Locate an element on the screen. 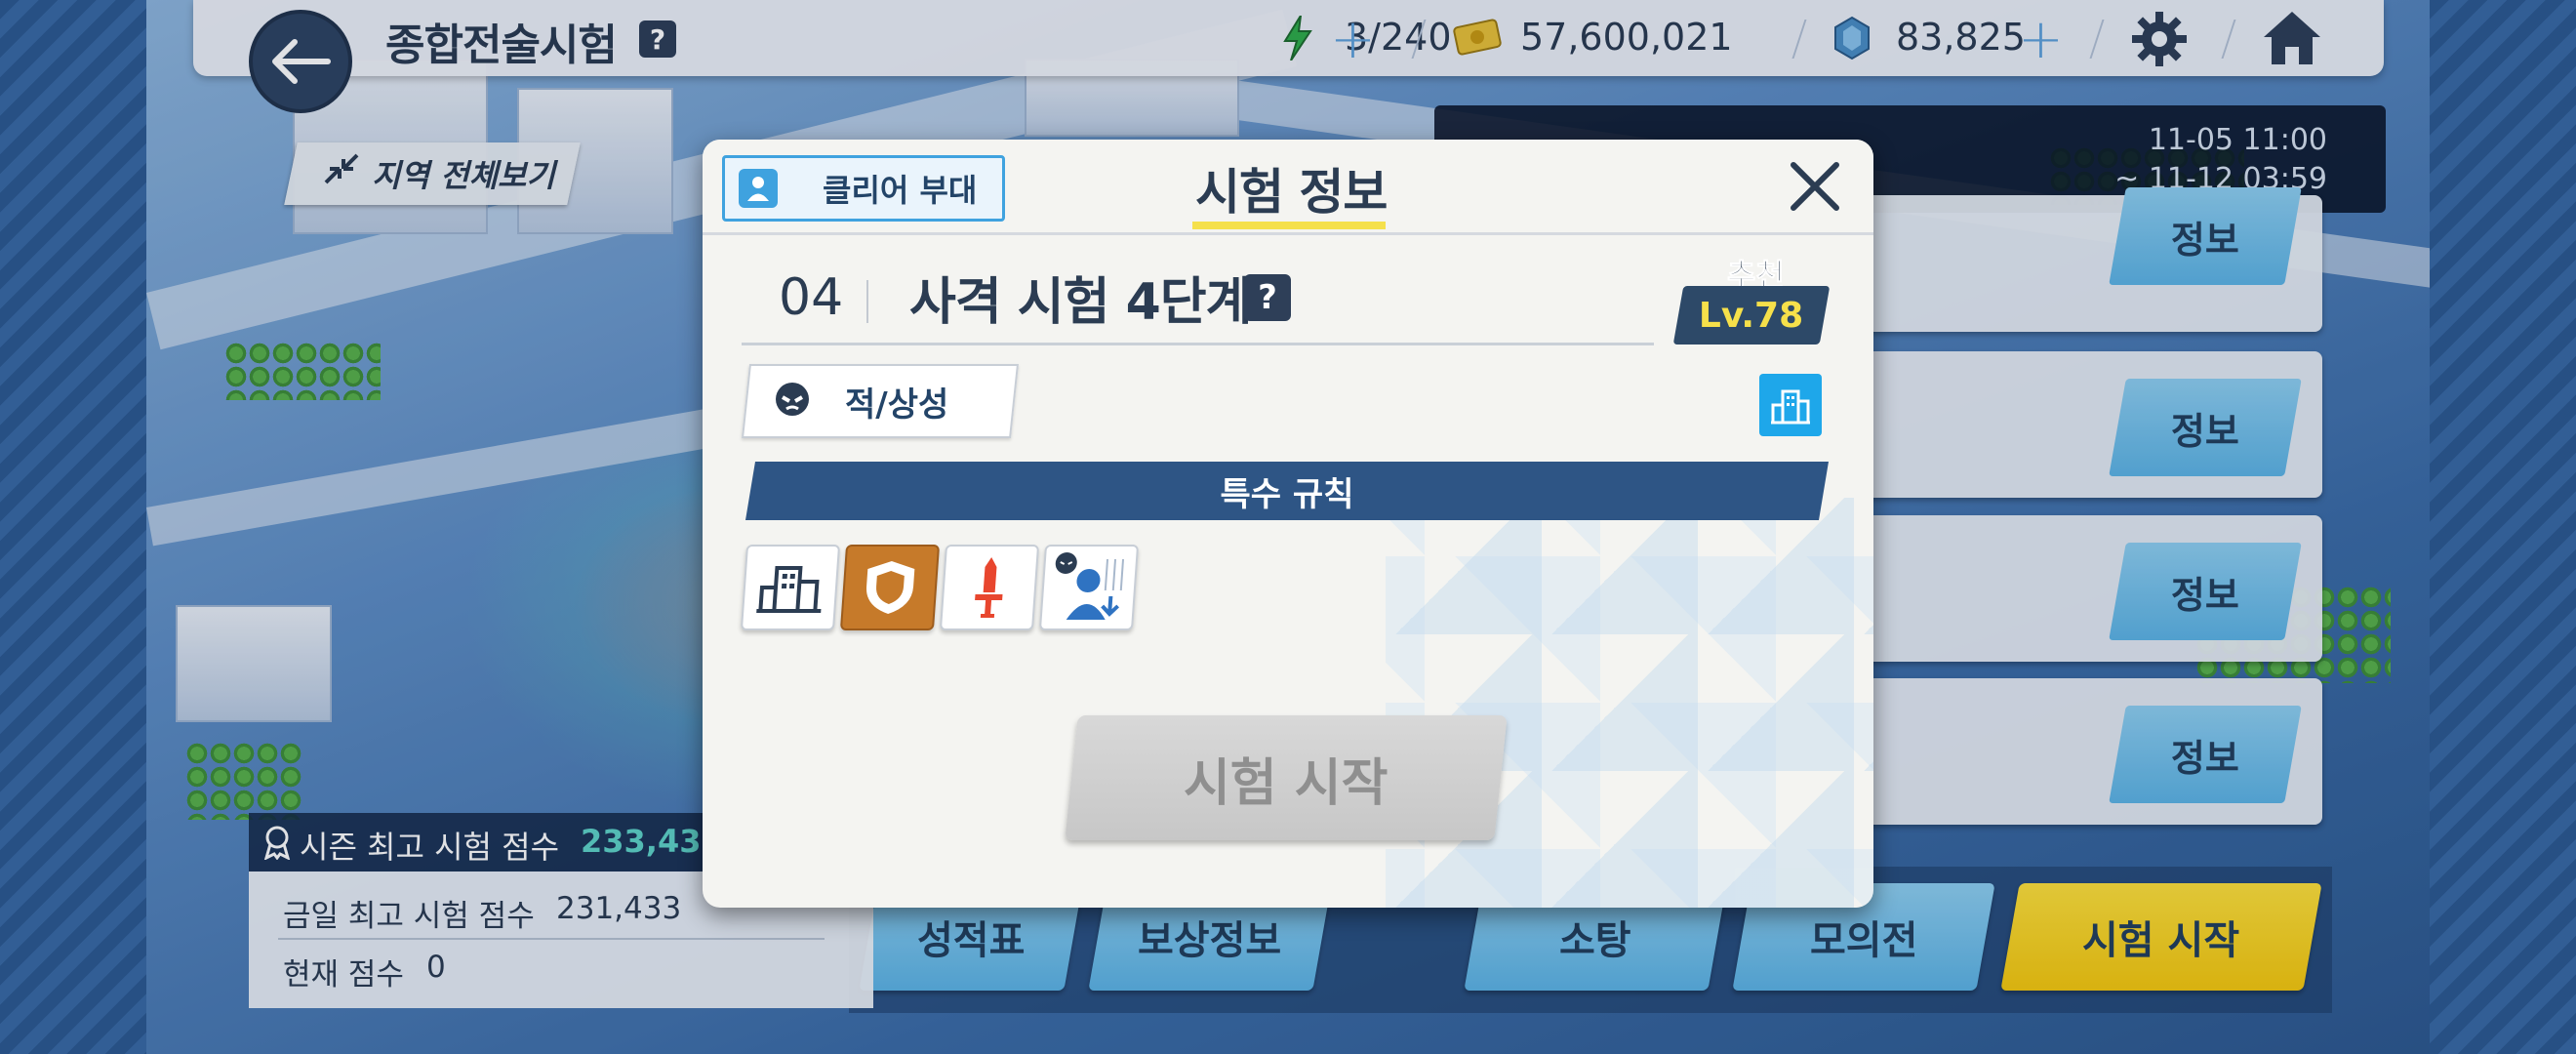 This screenshot has height=1054, width=2576. rule-enemy-download-icon is located at coordinates (1089, 587).